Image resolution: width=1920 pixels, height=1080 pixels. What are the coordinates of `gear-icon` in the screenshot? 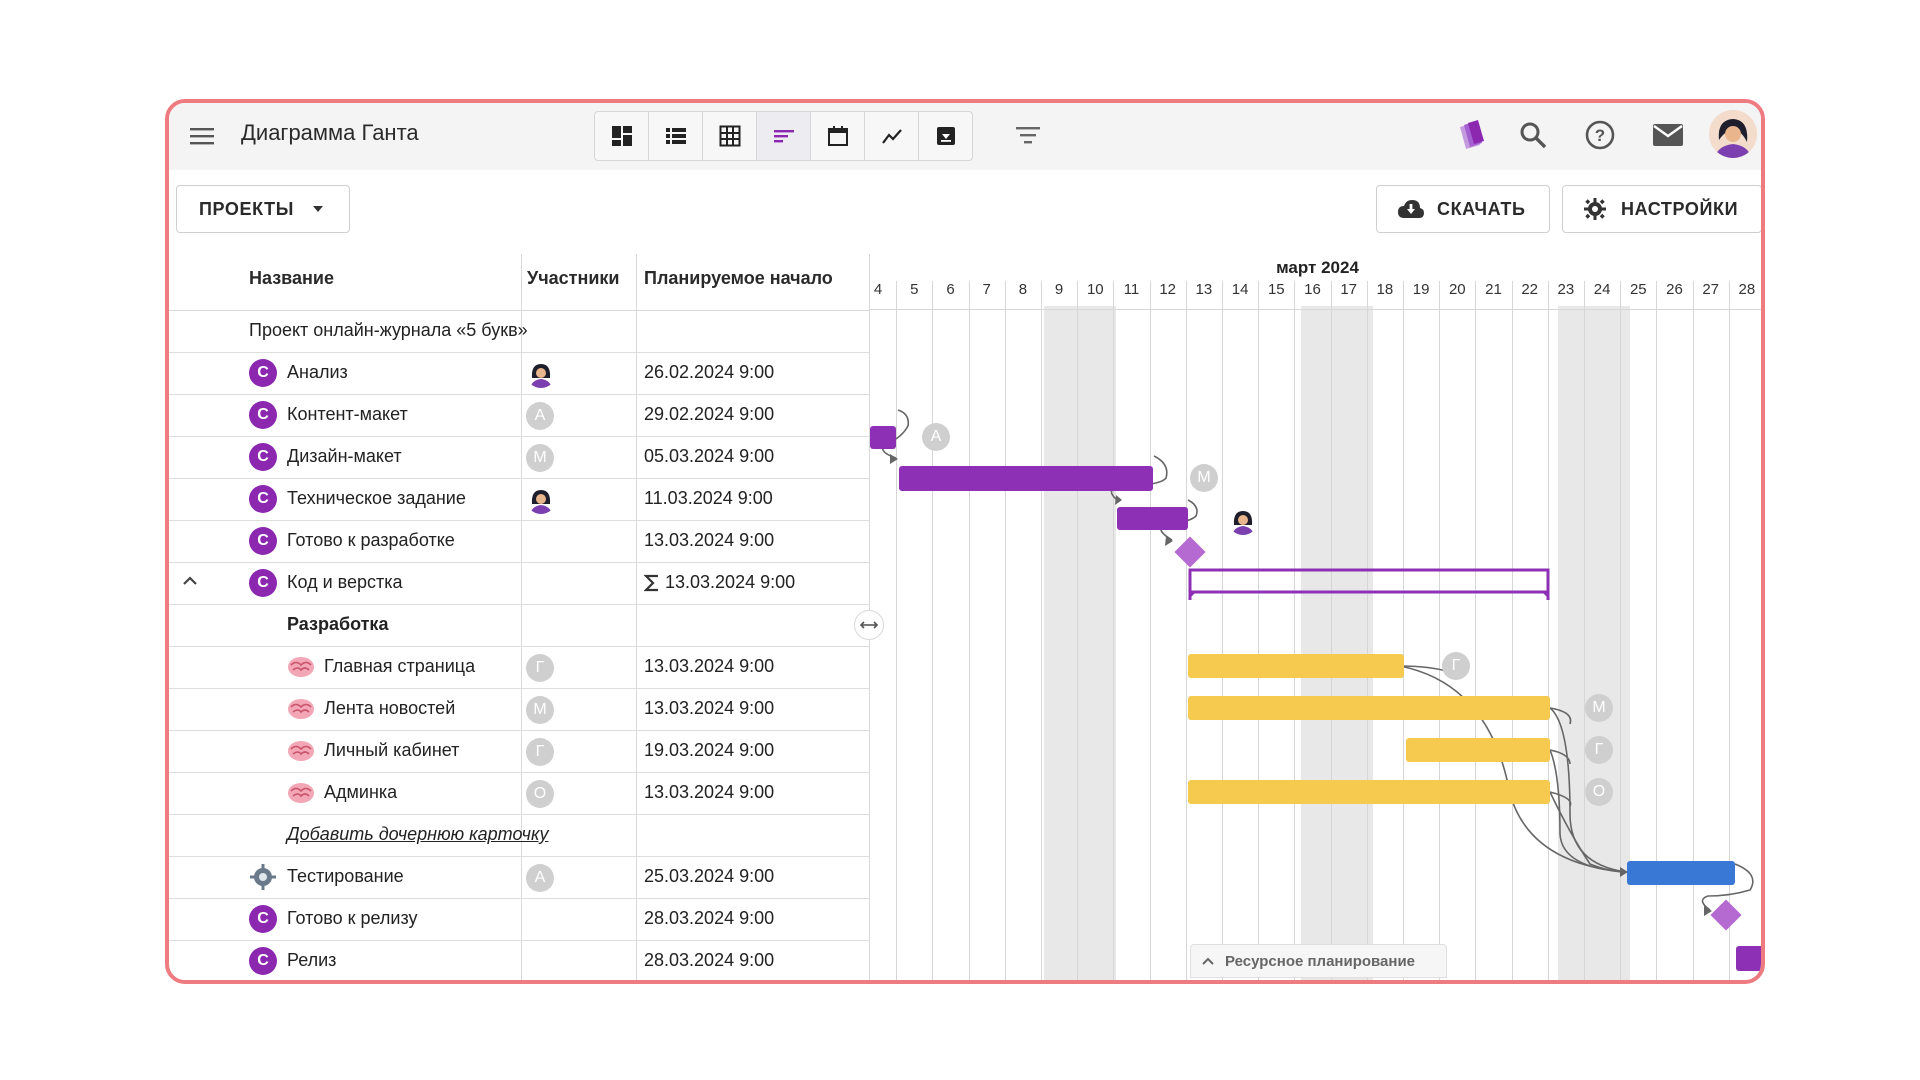 It's located at (263, 879).